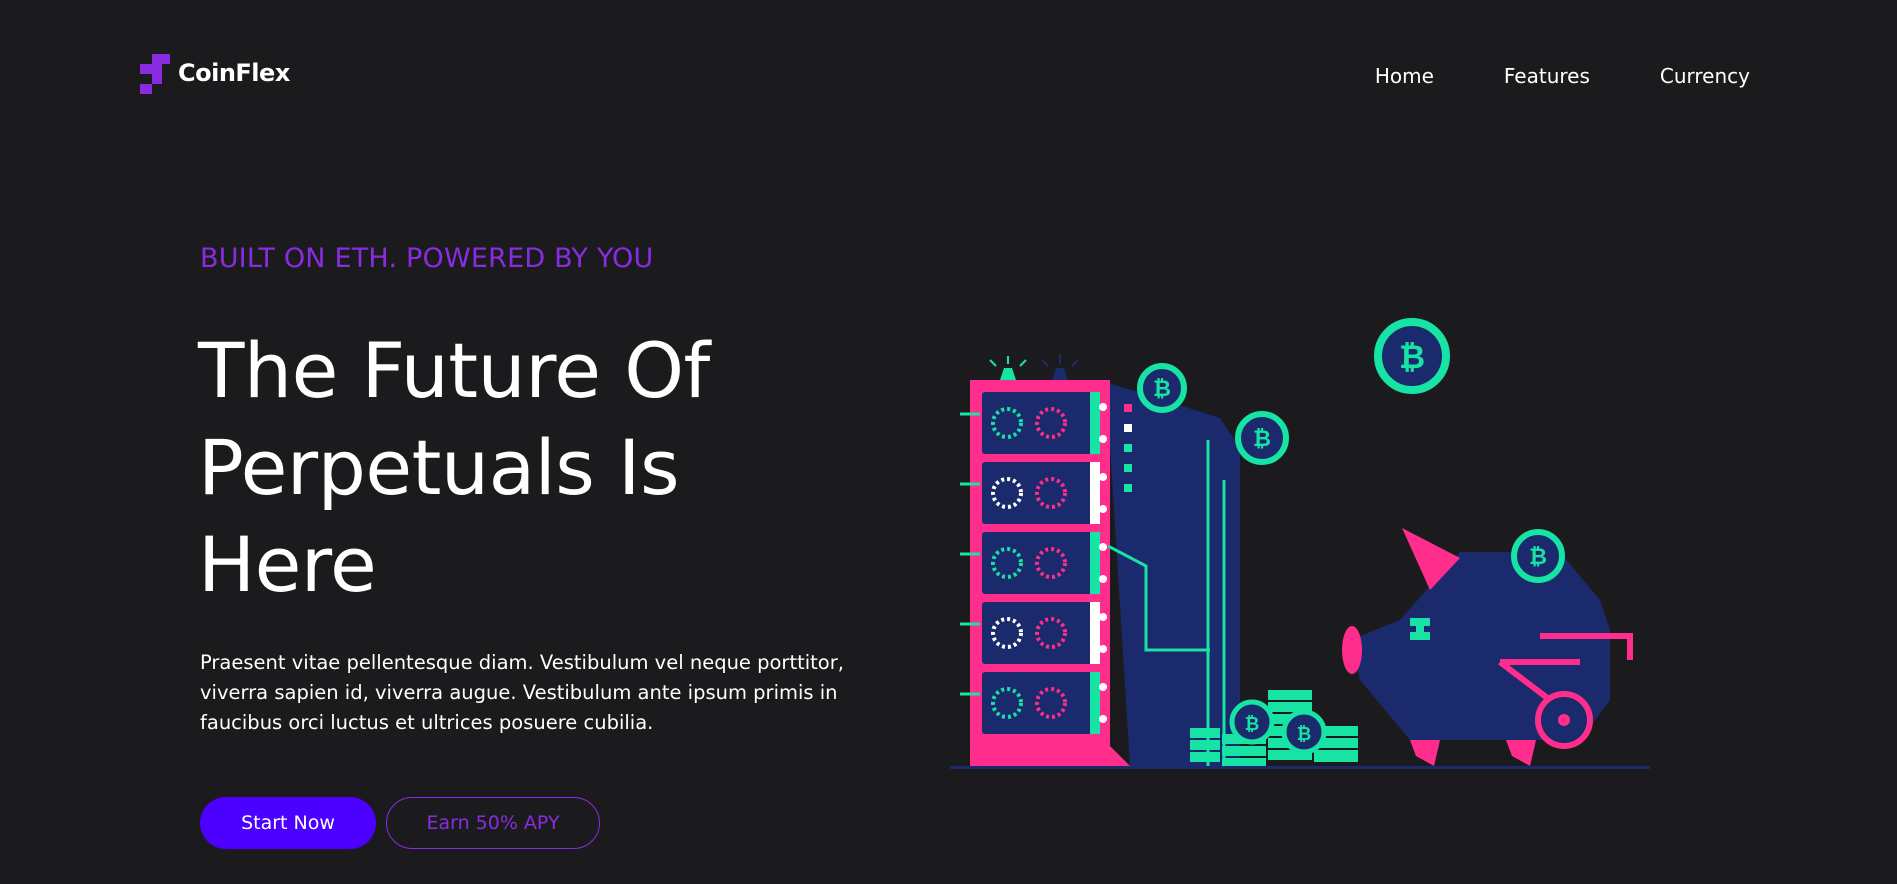 The width and height of the screenshot is (1897, 884). What do you see at coordinates (1100, 560) in the screenshot?
I see `mining-rig-icon` at bounding box center [1100, 560].